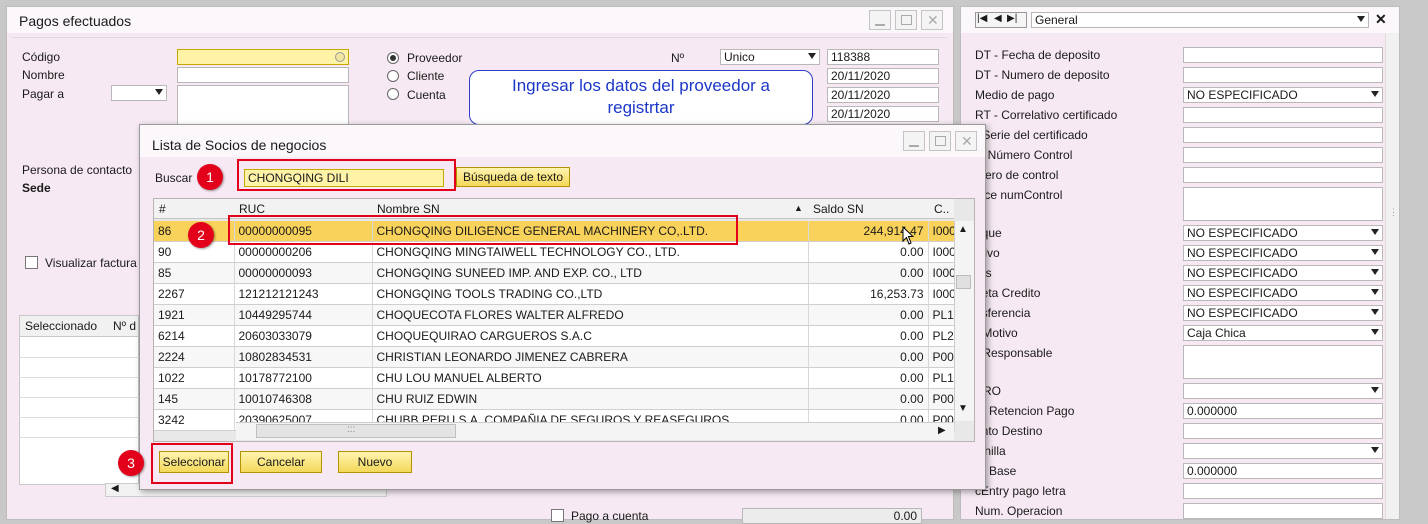 The height and width of the screenshot is (524, 1428). Describe the element at coordinates (964, 321) in the screenshot. I see `vertical-scrollbar` at that location.